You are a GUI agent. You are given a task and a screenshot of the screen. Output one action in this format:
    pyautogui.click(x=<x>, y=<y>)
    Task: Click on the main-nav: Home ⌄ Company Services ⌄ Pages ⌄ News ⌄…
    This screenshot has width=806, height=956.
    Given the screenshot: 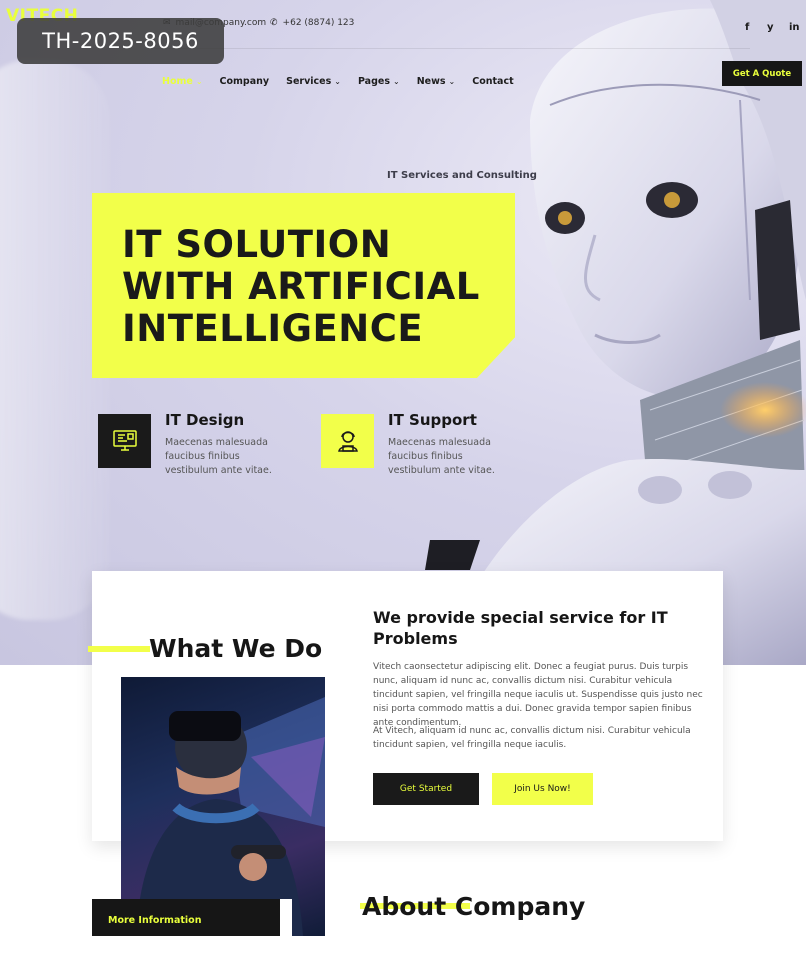 What is the action you would take?
    pyautogui.click(x=346, y=81)
    